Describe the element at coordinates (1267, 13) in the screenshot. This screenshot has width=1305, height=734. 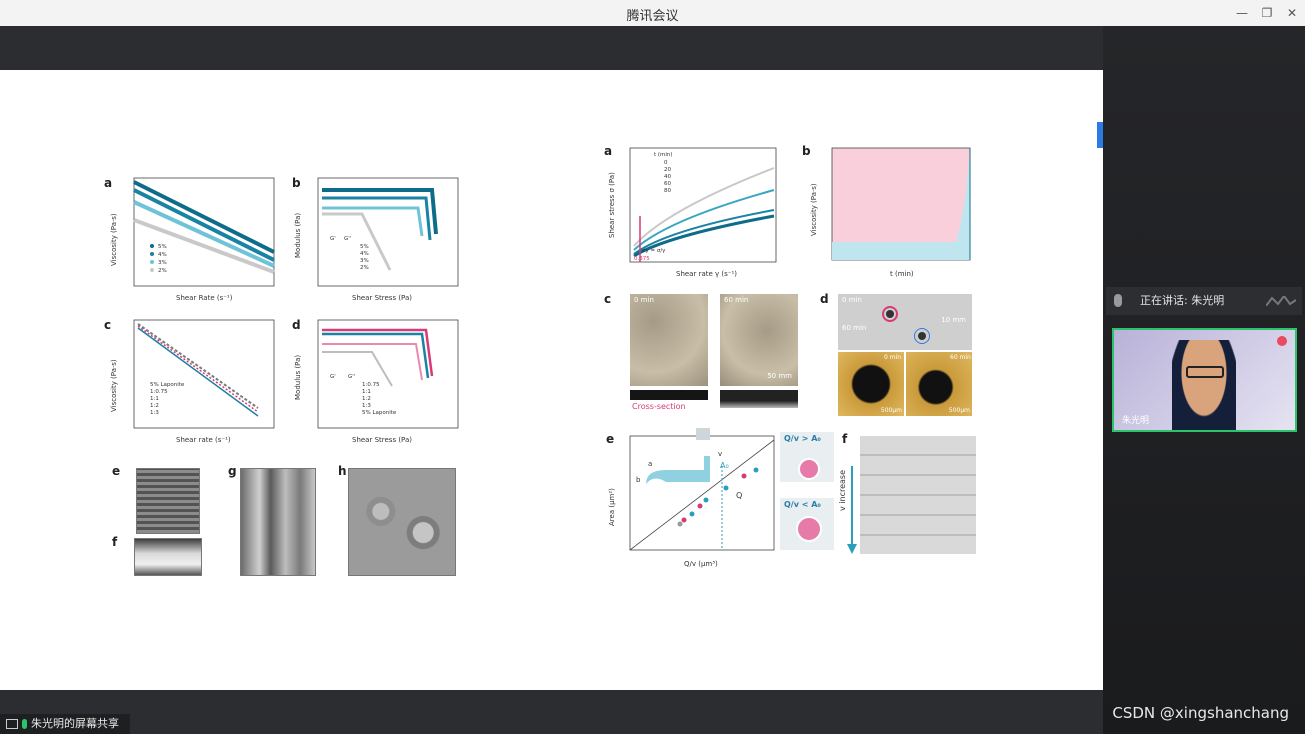
I see `restore-button: ❐` at that location.